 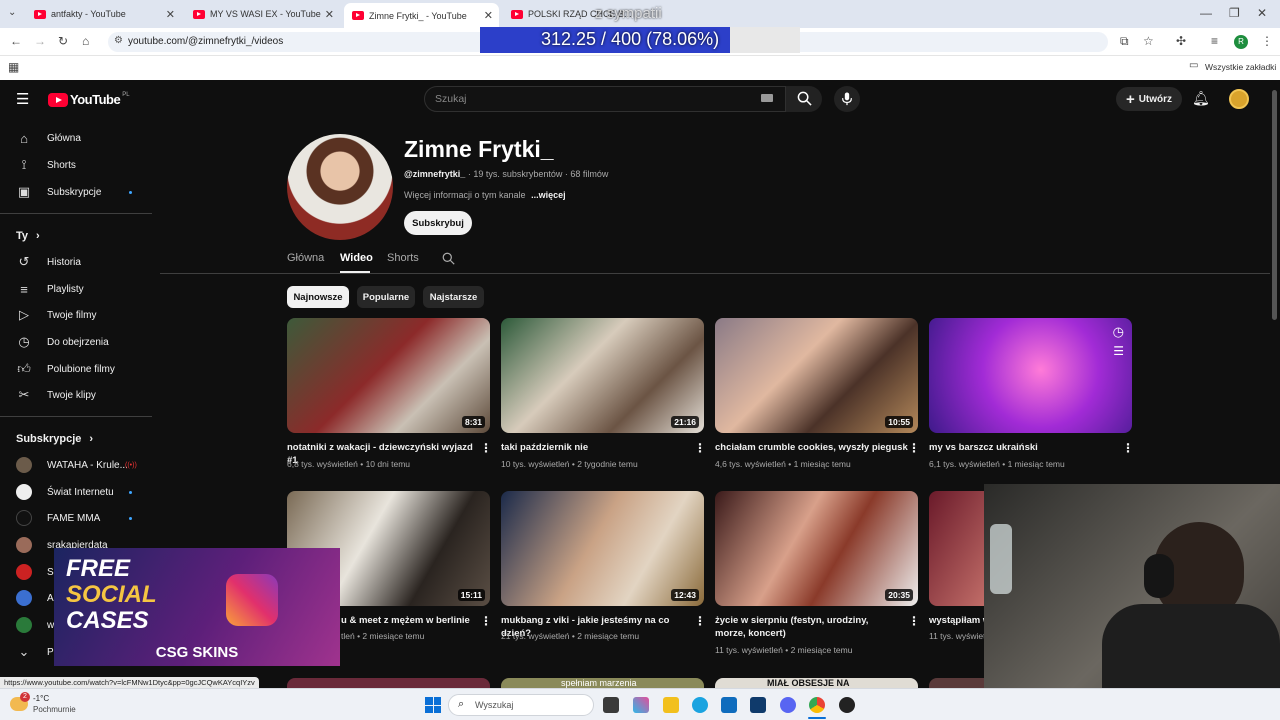 I want to click on tab-shorts: Shorts, so click(x=403, y=258).